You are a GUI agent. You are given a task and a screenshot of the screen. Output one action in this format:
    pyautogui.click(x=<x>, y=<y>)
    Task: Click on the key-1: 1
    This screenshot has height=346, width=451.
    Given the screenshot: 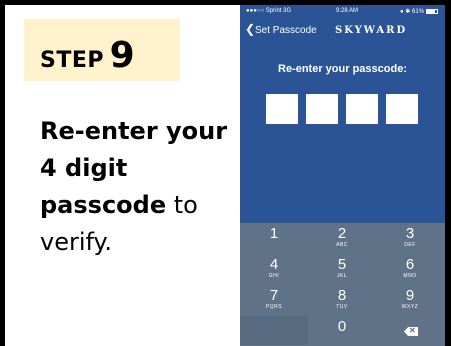 What is the action you would take?
    pyautogui.click(x=274, y=237)
    